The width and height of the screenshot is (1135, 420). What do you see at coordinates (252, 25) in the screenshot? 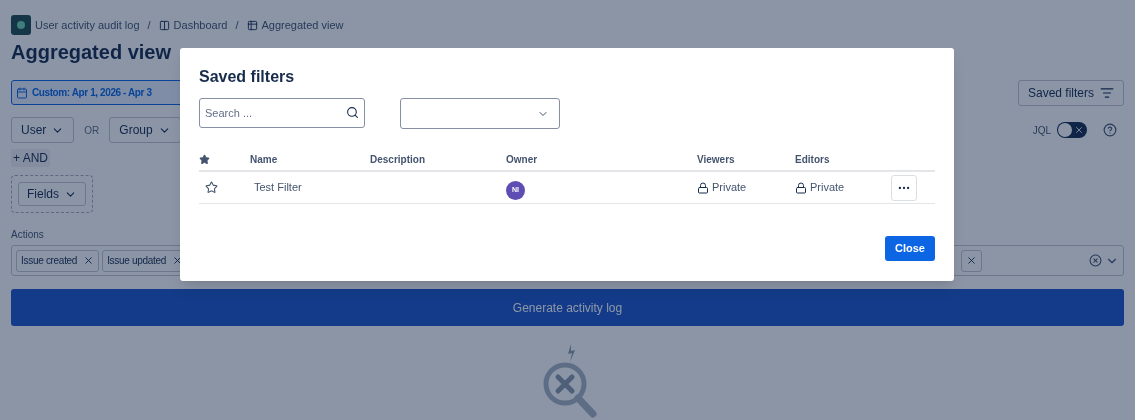
I see `table-icon` at bounding box center [252, 25].